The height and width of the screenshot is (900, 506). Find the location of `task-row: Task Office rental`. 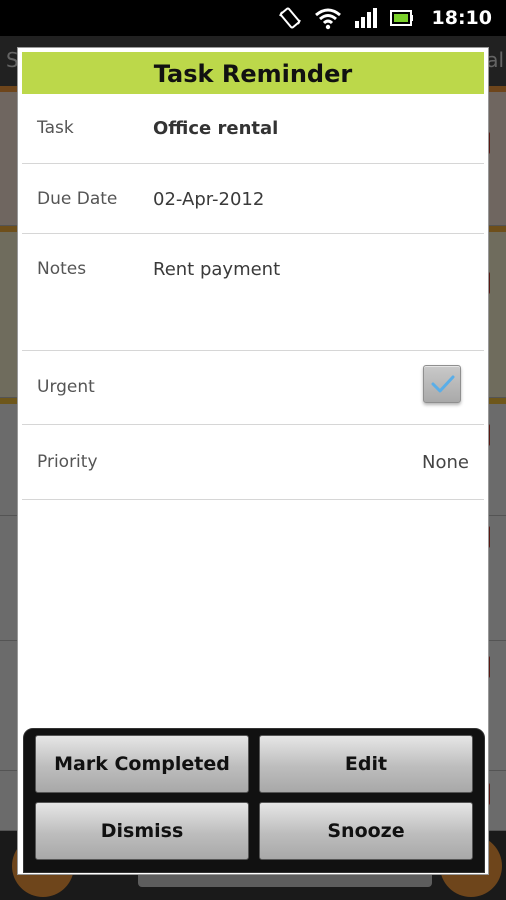

task-row: Task Office rental is located at coordinates (253, 129).